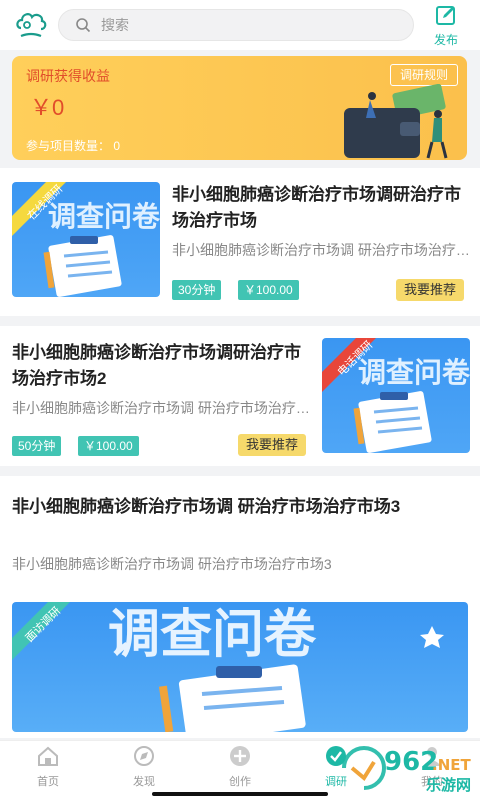 The image size is (480, 800). I want to click on edit-icon, so click(445, 15).